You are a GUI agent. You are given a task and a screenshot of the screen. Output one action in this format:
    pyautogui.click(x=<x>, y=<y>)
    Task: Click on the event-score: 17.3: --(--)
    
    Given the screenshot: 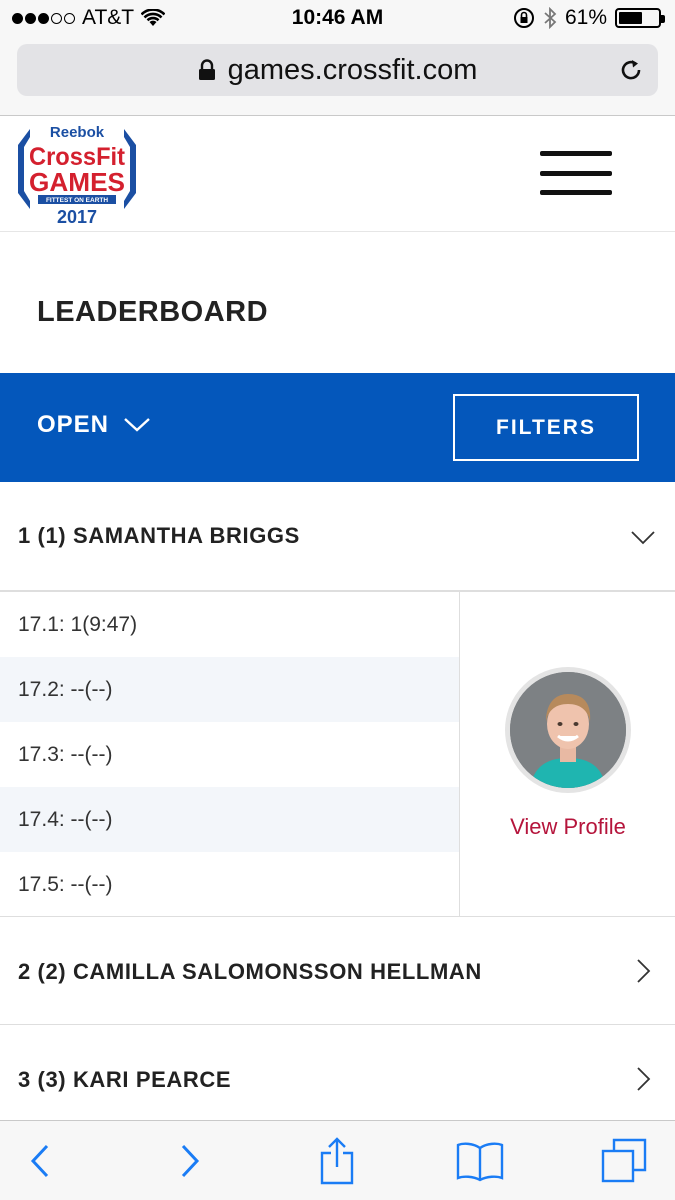 What is the action you would take?
    pyautogui.click(x=65, y=754)
    